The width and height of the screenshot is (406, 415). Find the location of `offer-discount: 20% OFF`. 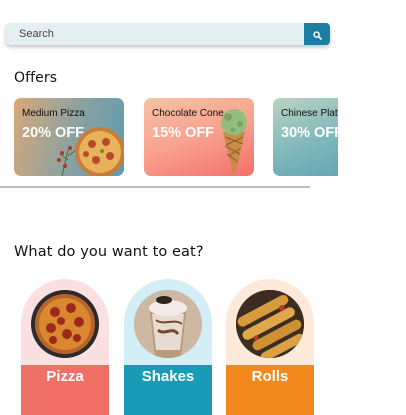

offer-discount: 20% OFF is located at coordinates (53, 133).